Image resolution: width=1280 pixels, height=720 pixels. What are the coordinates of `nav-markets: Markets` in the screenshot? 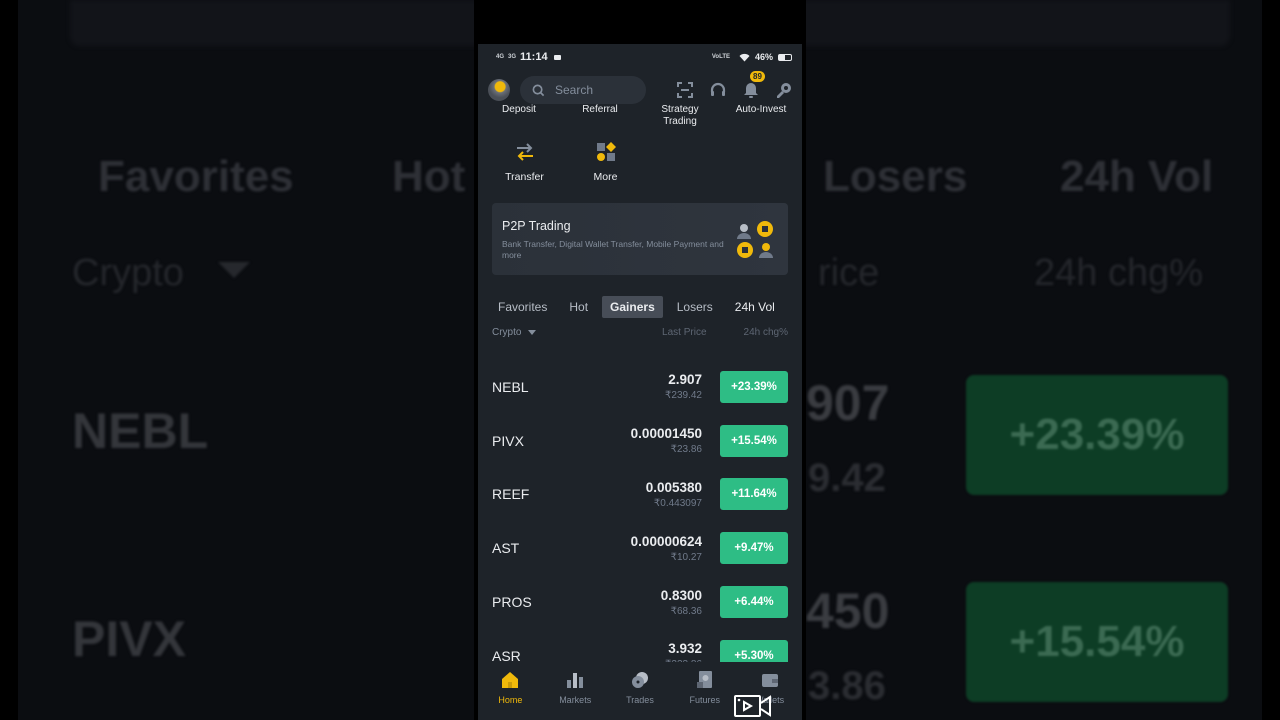 It's located at (575, 695).